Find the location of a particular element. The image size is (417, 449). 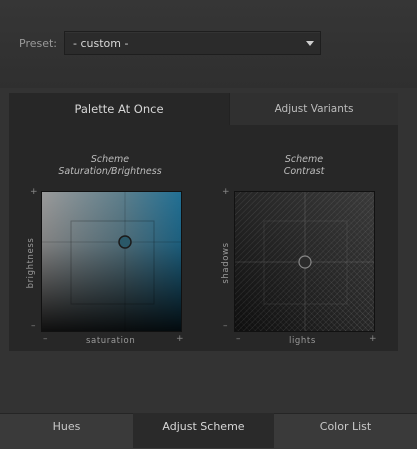

sb-x-minus: – is located at coordinates (45, 339).